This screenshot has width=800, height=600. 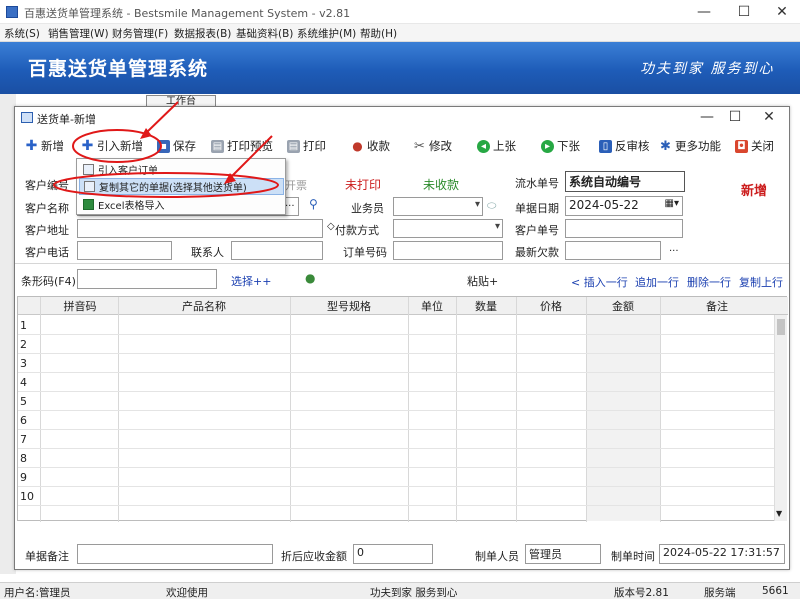 I want to click on status-port: 5661, so click(x=775, y=591).